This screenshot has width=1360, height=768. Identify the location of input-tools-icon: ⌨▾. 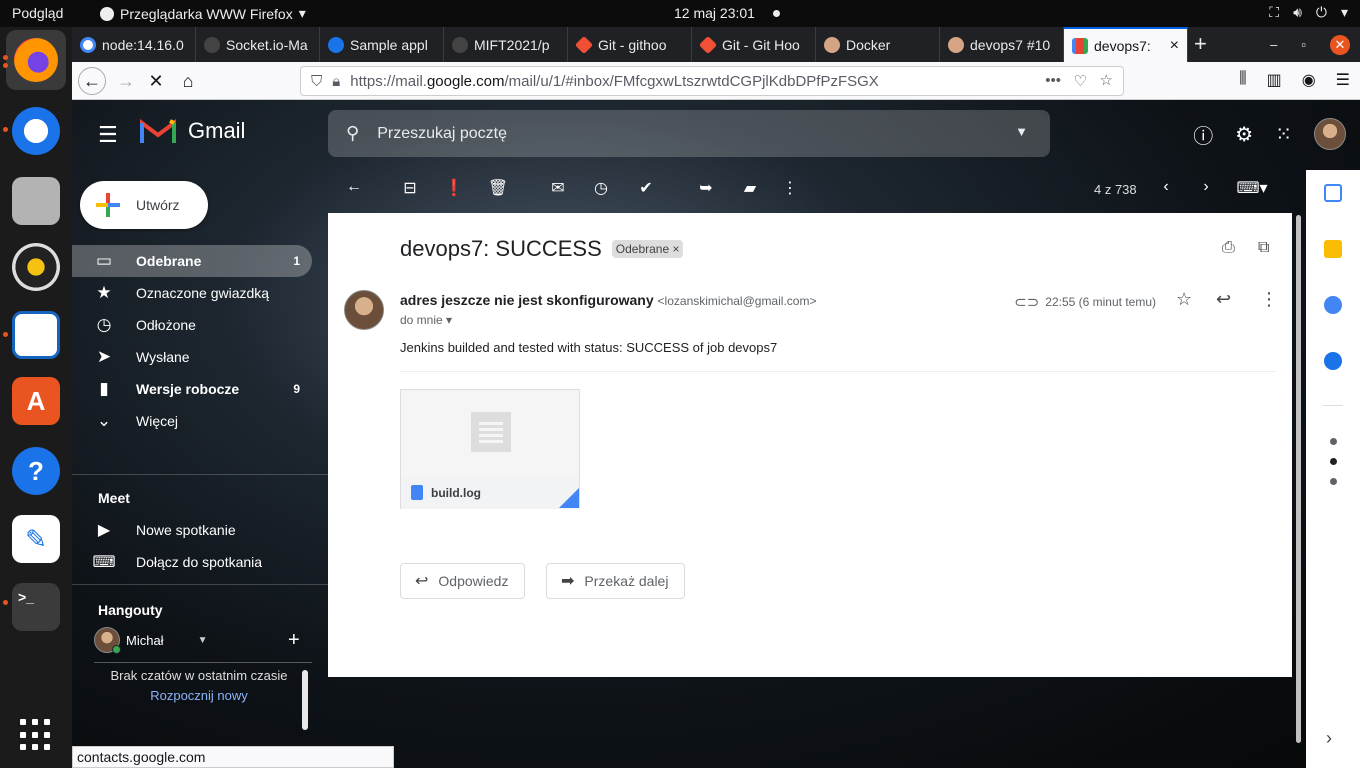
(1252, 188).